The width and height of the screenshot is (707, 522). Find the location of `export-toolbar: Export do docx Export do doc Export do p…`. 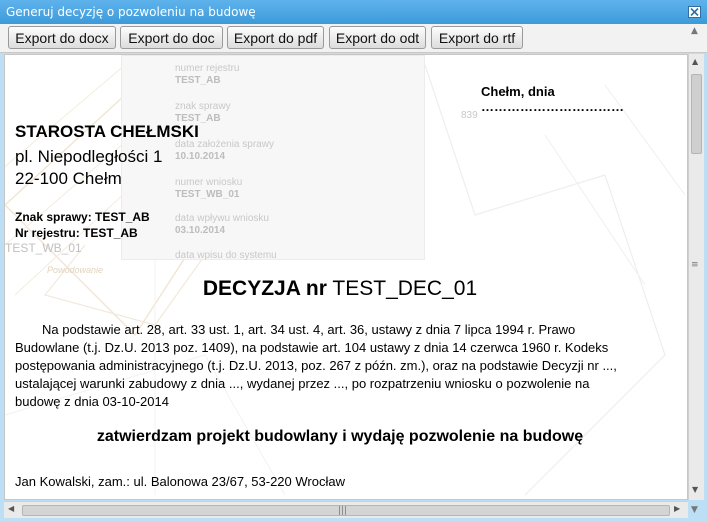

export-toolbar: Export do docx Export do doc Export do p… is located at coordinates (353, 38).